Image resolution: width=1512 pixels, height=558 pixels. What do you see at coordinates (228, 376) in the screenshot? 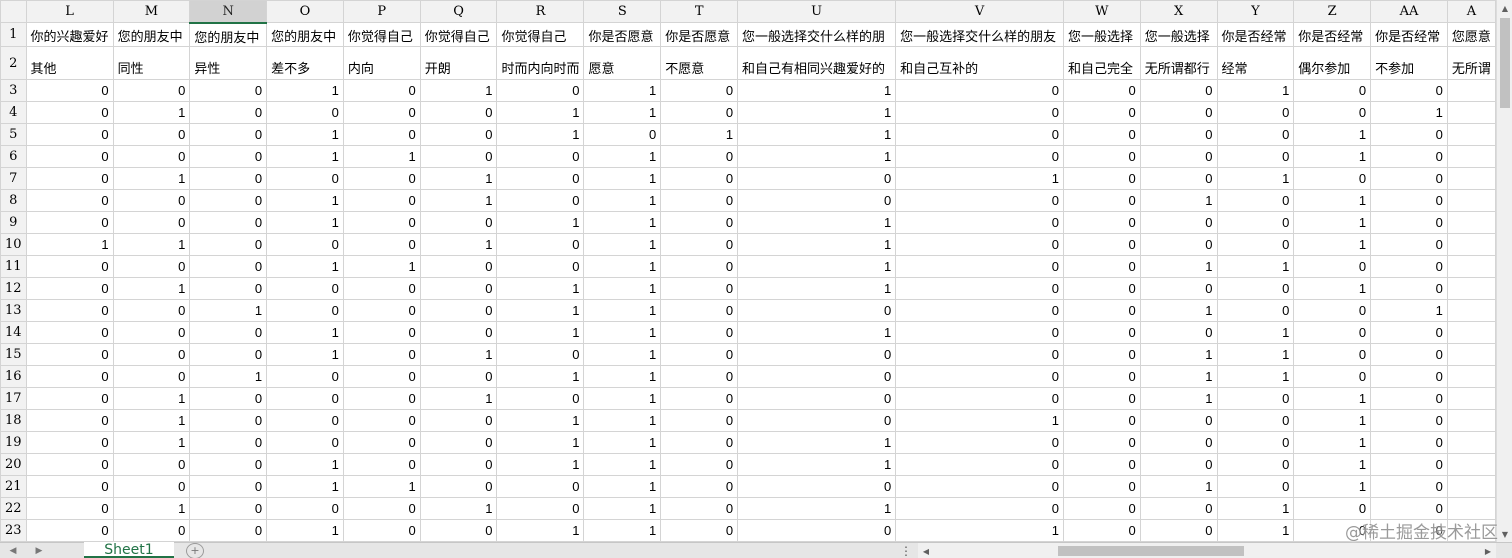
I see `cell-n: 1` at bounding box center [228, 376].